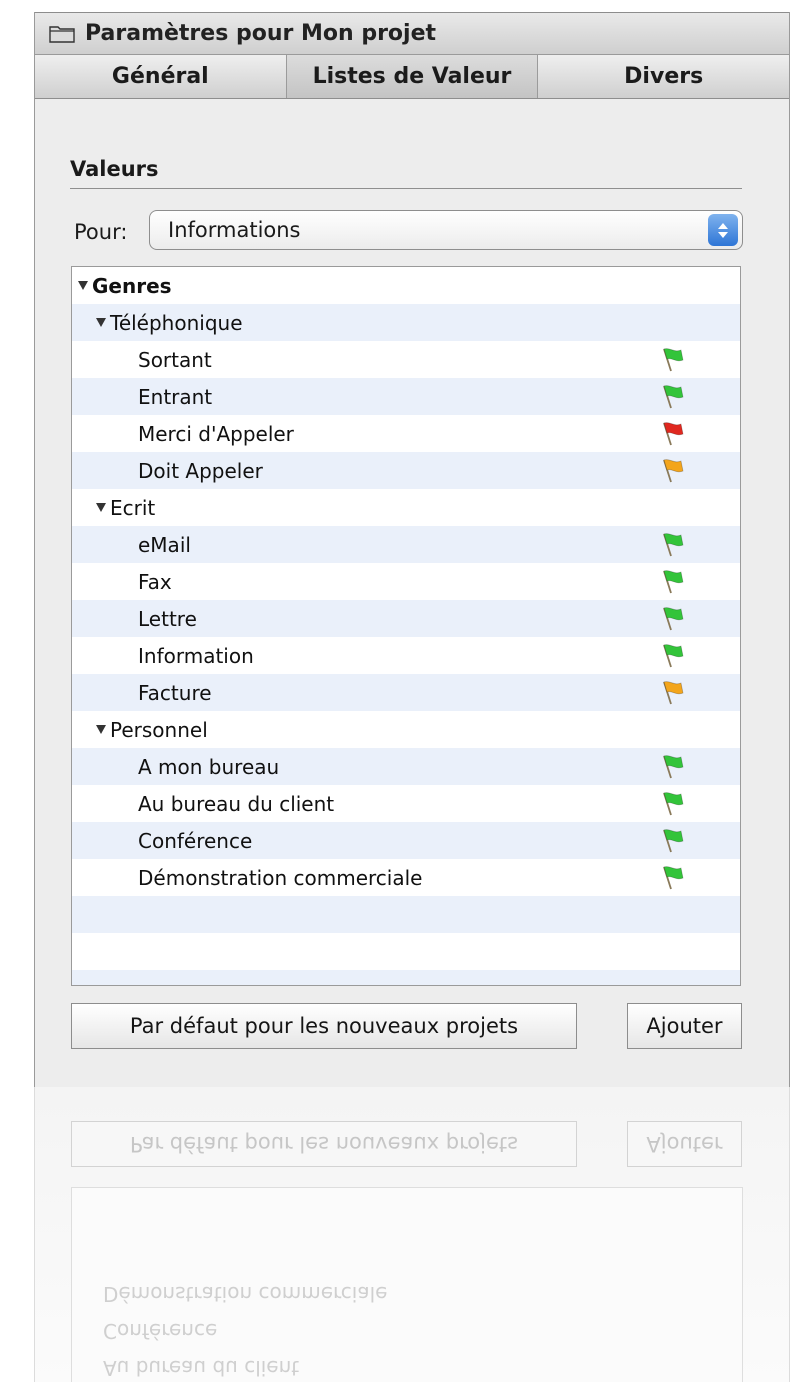 The width and height of the screenshot is (796, 1382). I want to click on tree-row-label: Doit Appeler, so click(200, 470).